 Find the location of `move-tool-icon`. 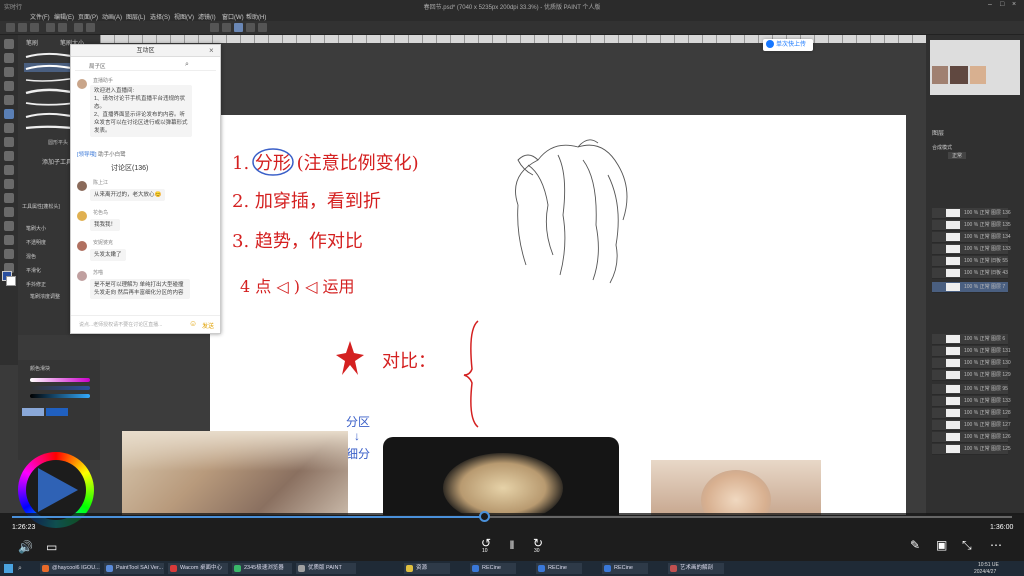

move-tool-icon is located at coordinates (9, 58).